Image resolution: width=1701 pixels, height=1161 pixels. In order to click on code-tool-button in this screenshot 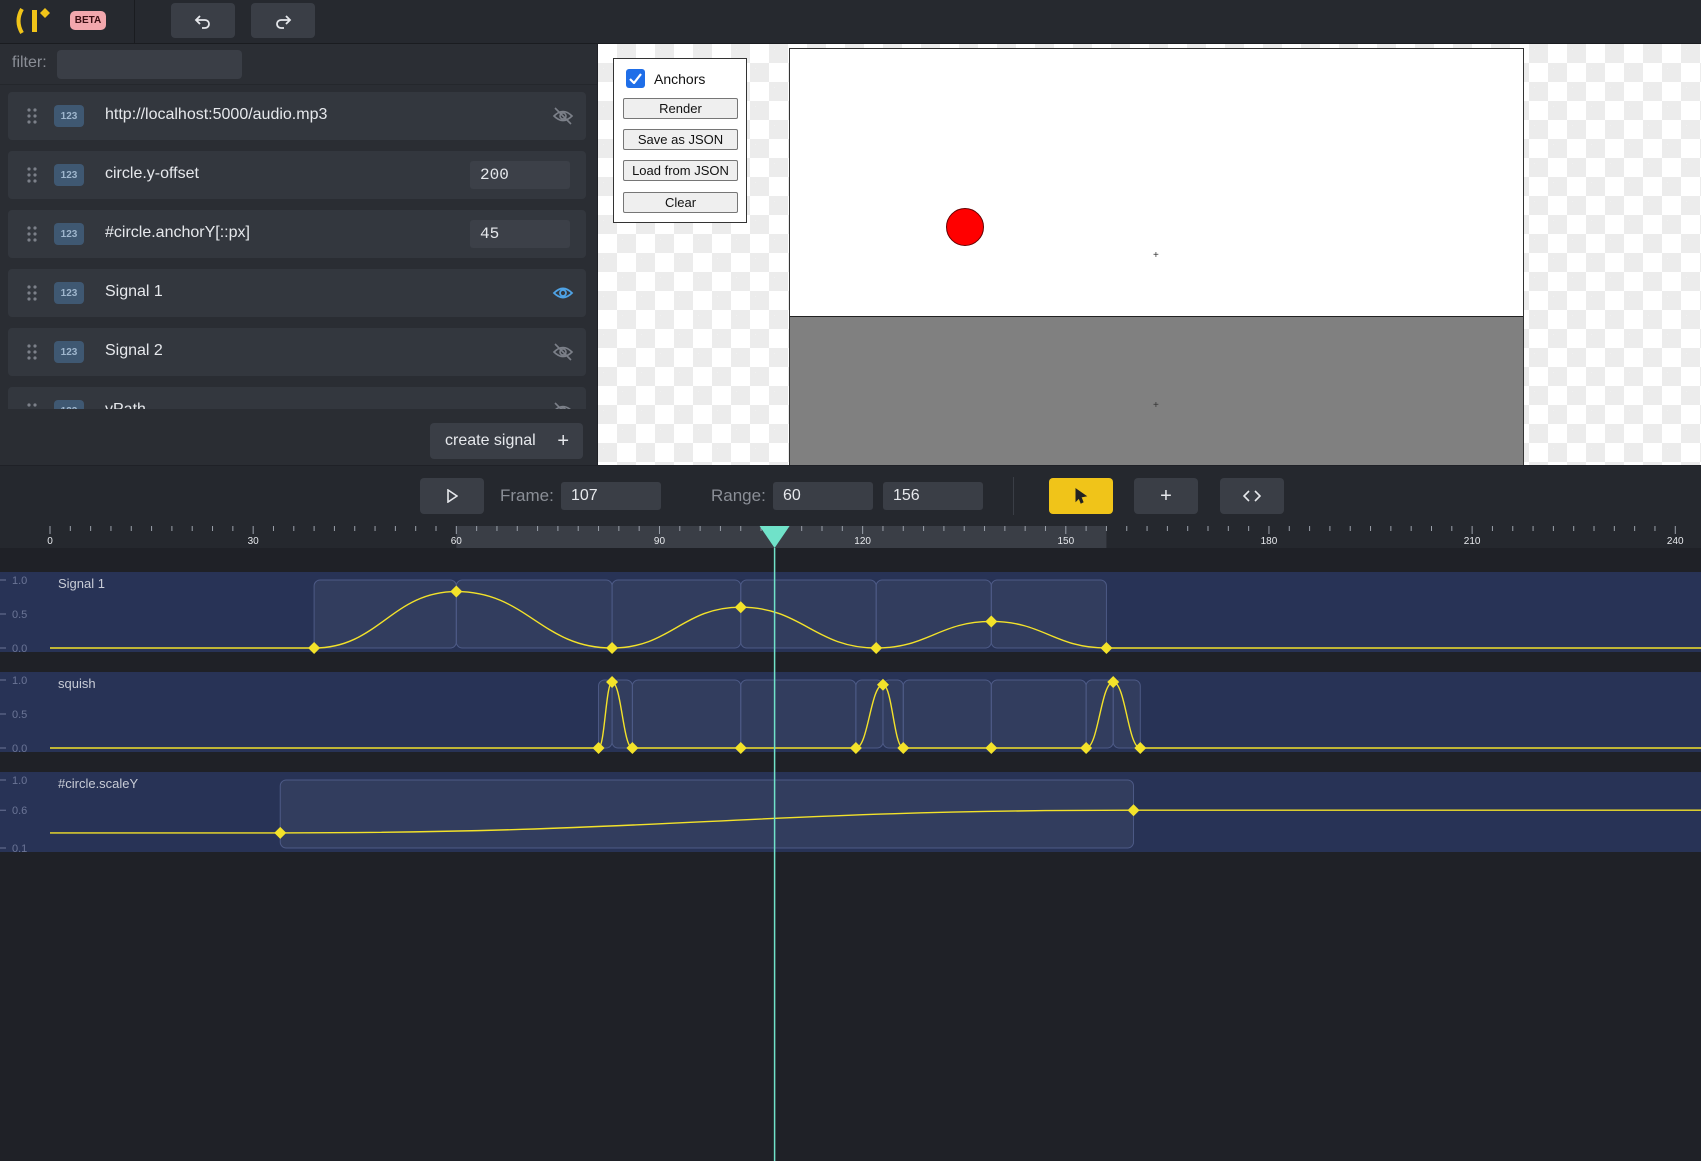, I will do `click(1252, 496)`.